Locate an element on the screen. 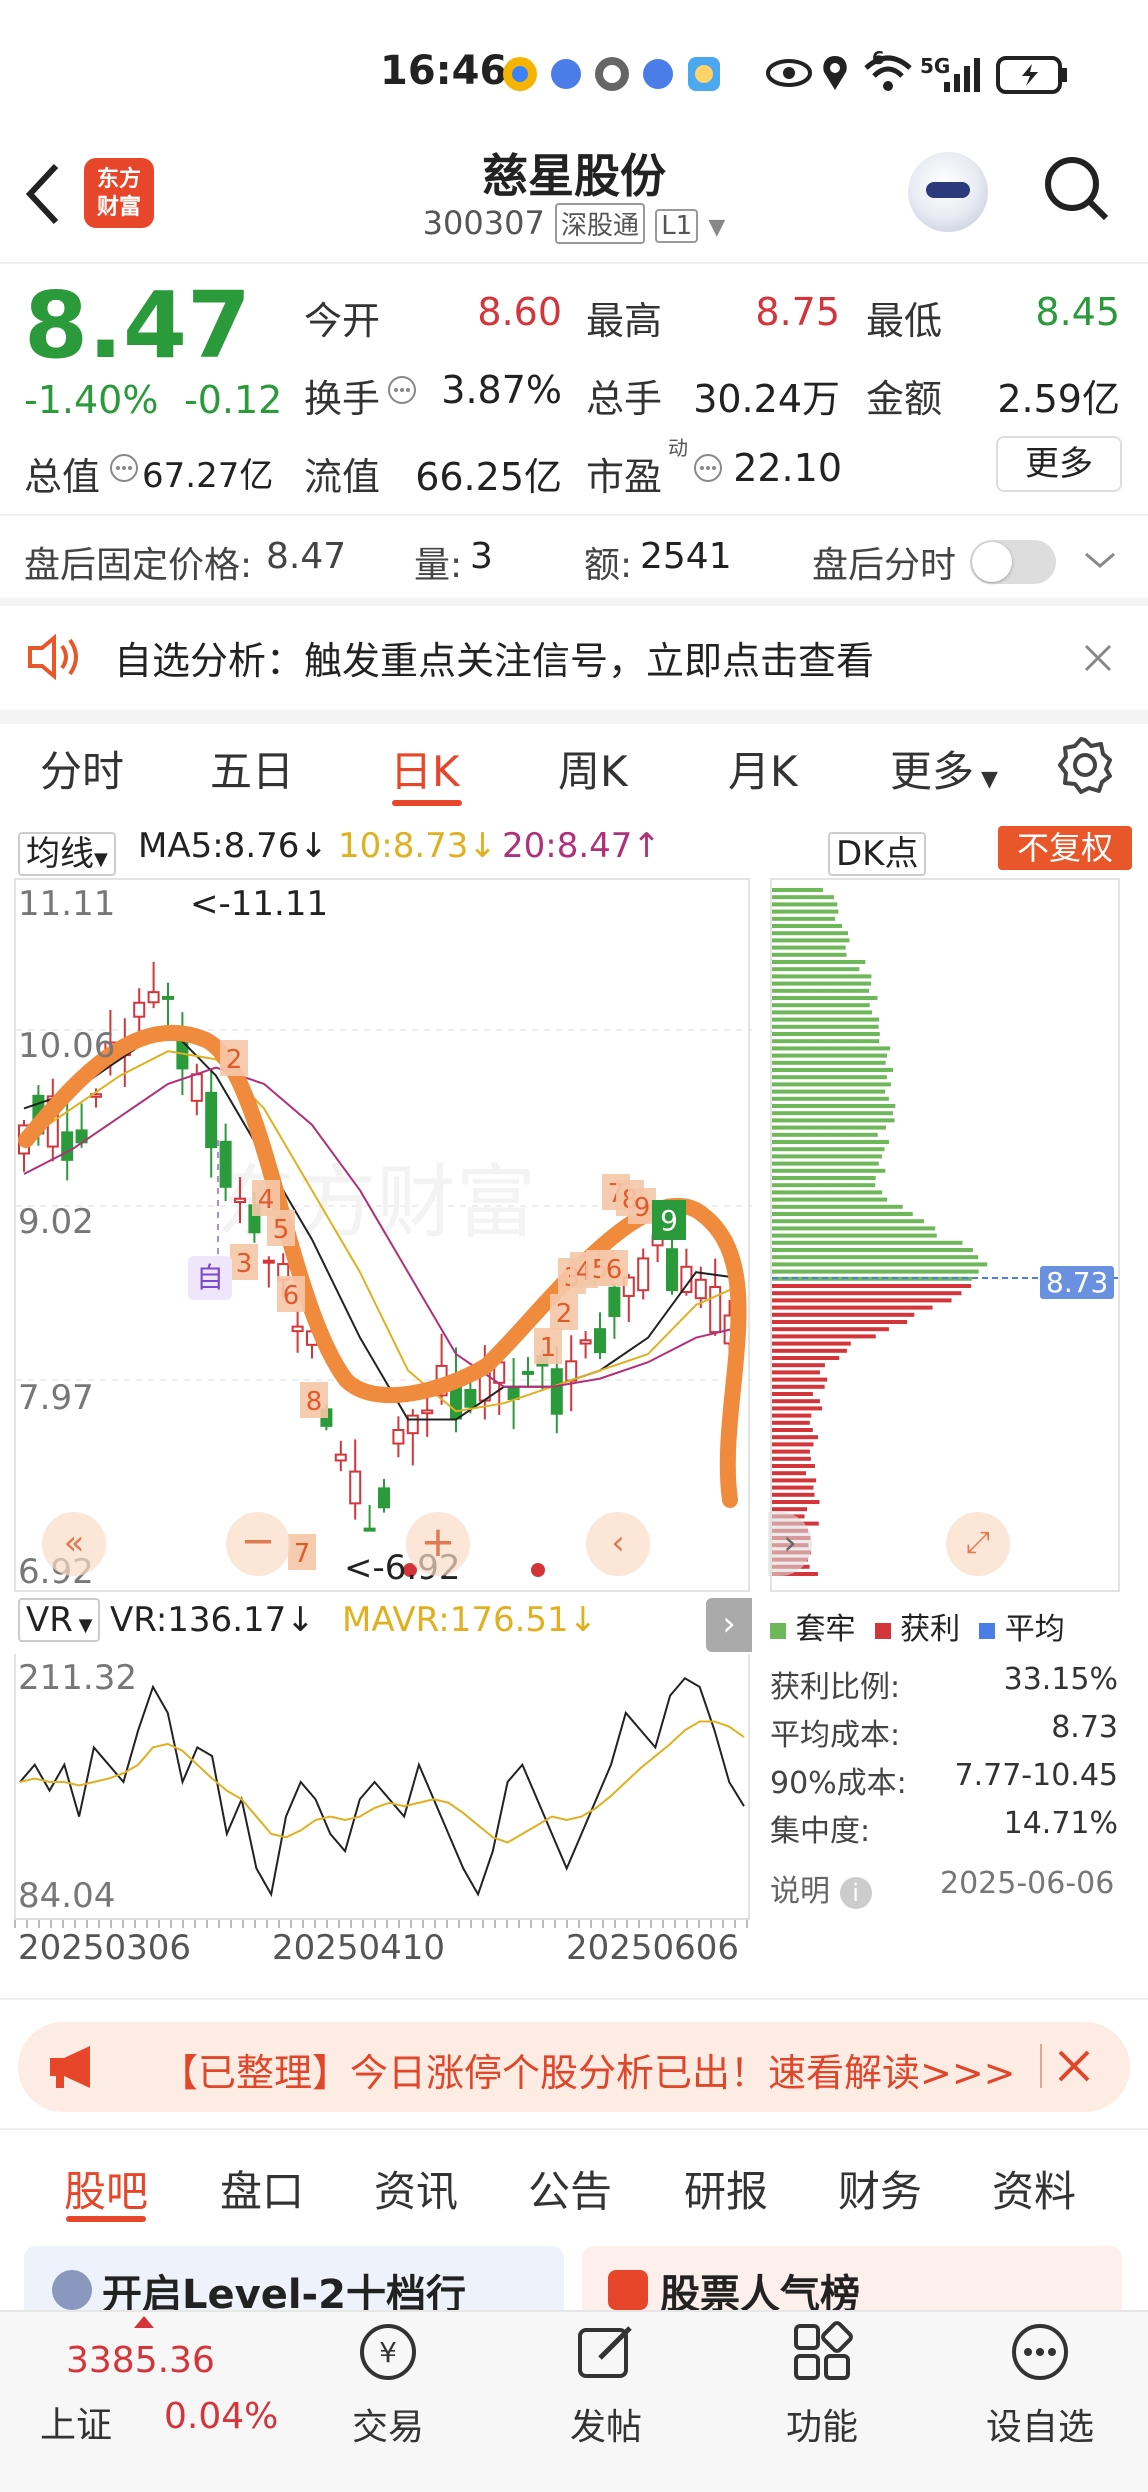  post-icon is located at coordinates (606, 2352).